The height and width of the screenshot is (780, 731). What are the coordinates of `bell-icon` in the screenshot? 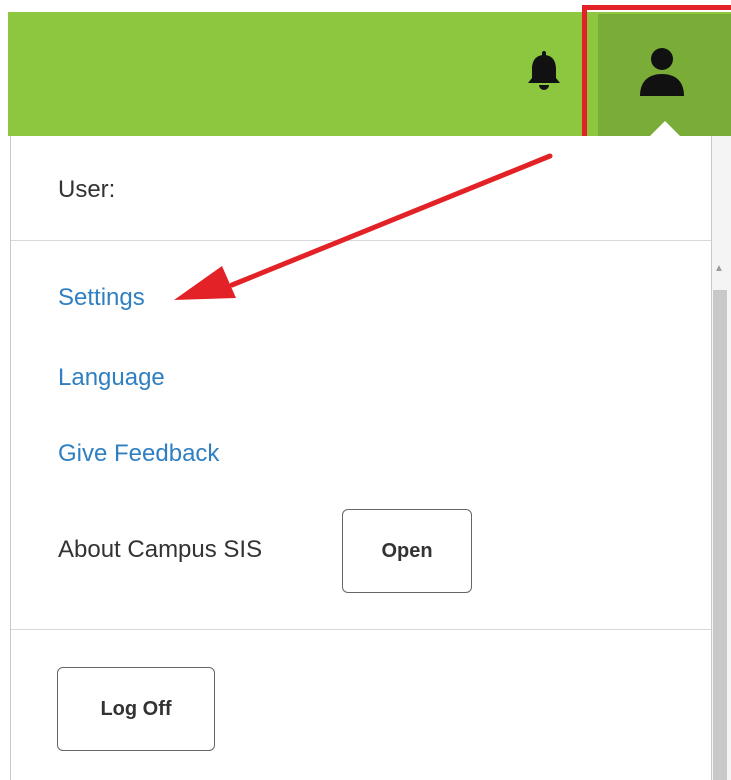 It's located at (544, 70).